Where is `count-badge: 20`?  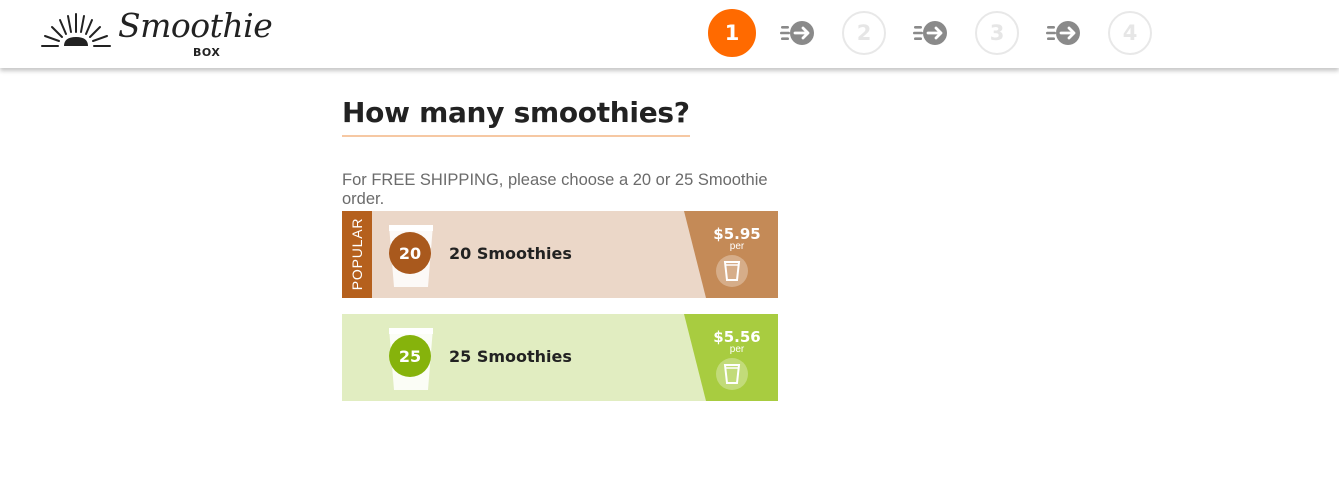 count-badge: 20 is located at coordinates (410, 253).